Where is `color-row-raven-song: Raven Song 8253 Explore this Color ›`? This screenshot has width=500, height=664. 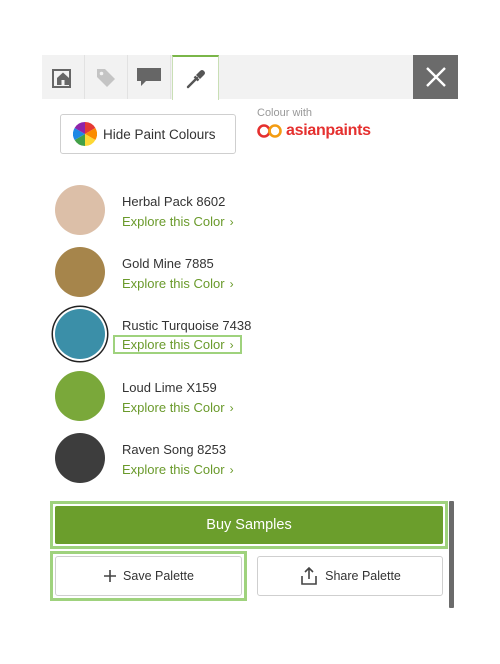
color-row-raven-song: Raven Song 8253 Explore this Color › is located at coordinates (250, 463).